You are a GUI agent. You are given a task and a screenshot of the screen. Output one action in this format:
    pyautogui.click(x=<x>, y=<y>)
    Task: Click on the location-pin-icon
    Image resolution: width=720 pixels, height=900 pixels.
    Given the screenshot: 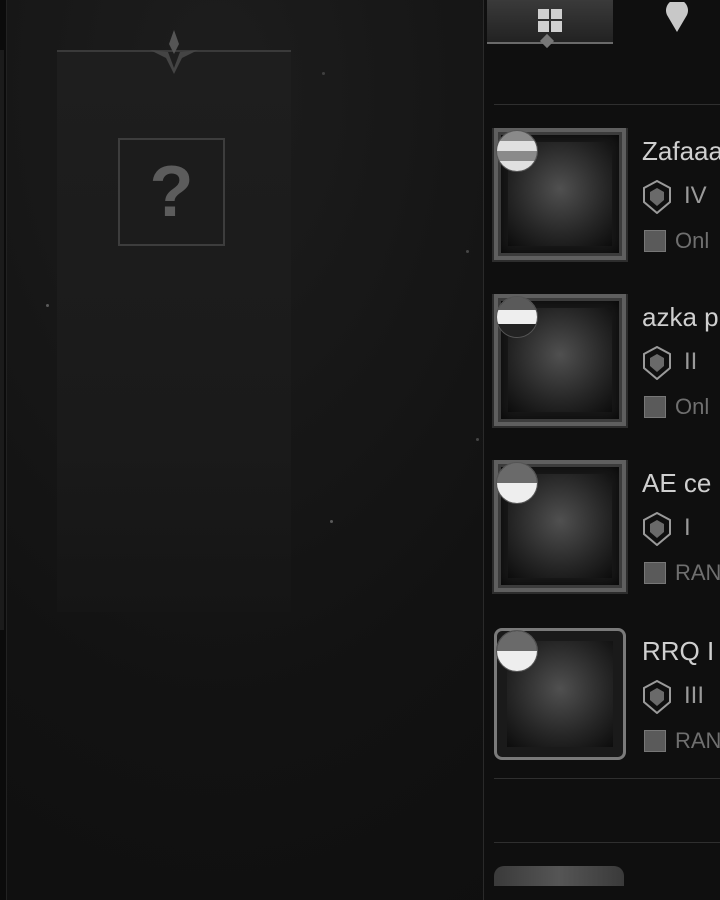 What is the action you would take?
    pyautogui.click(x=677, y=17)
    